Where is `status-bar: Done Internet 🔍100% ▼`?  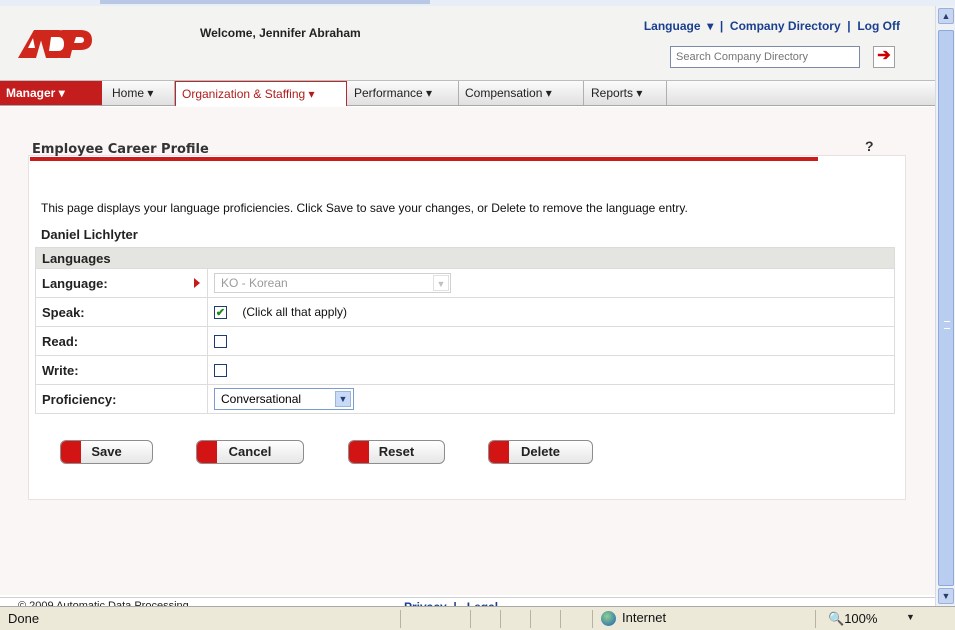
status-bar: Done Internet 🔍100% ▼ is located at coordinates (477, 618).